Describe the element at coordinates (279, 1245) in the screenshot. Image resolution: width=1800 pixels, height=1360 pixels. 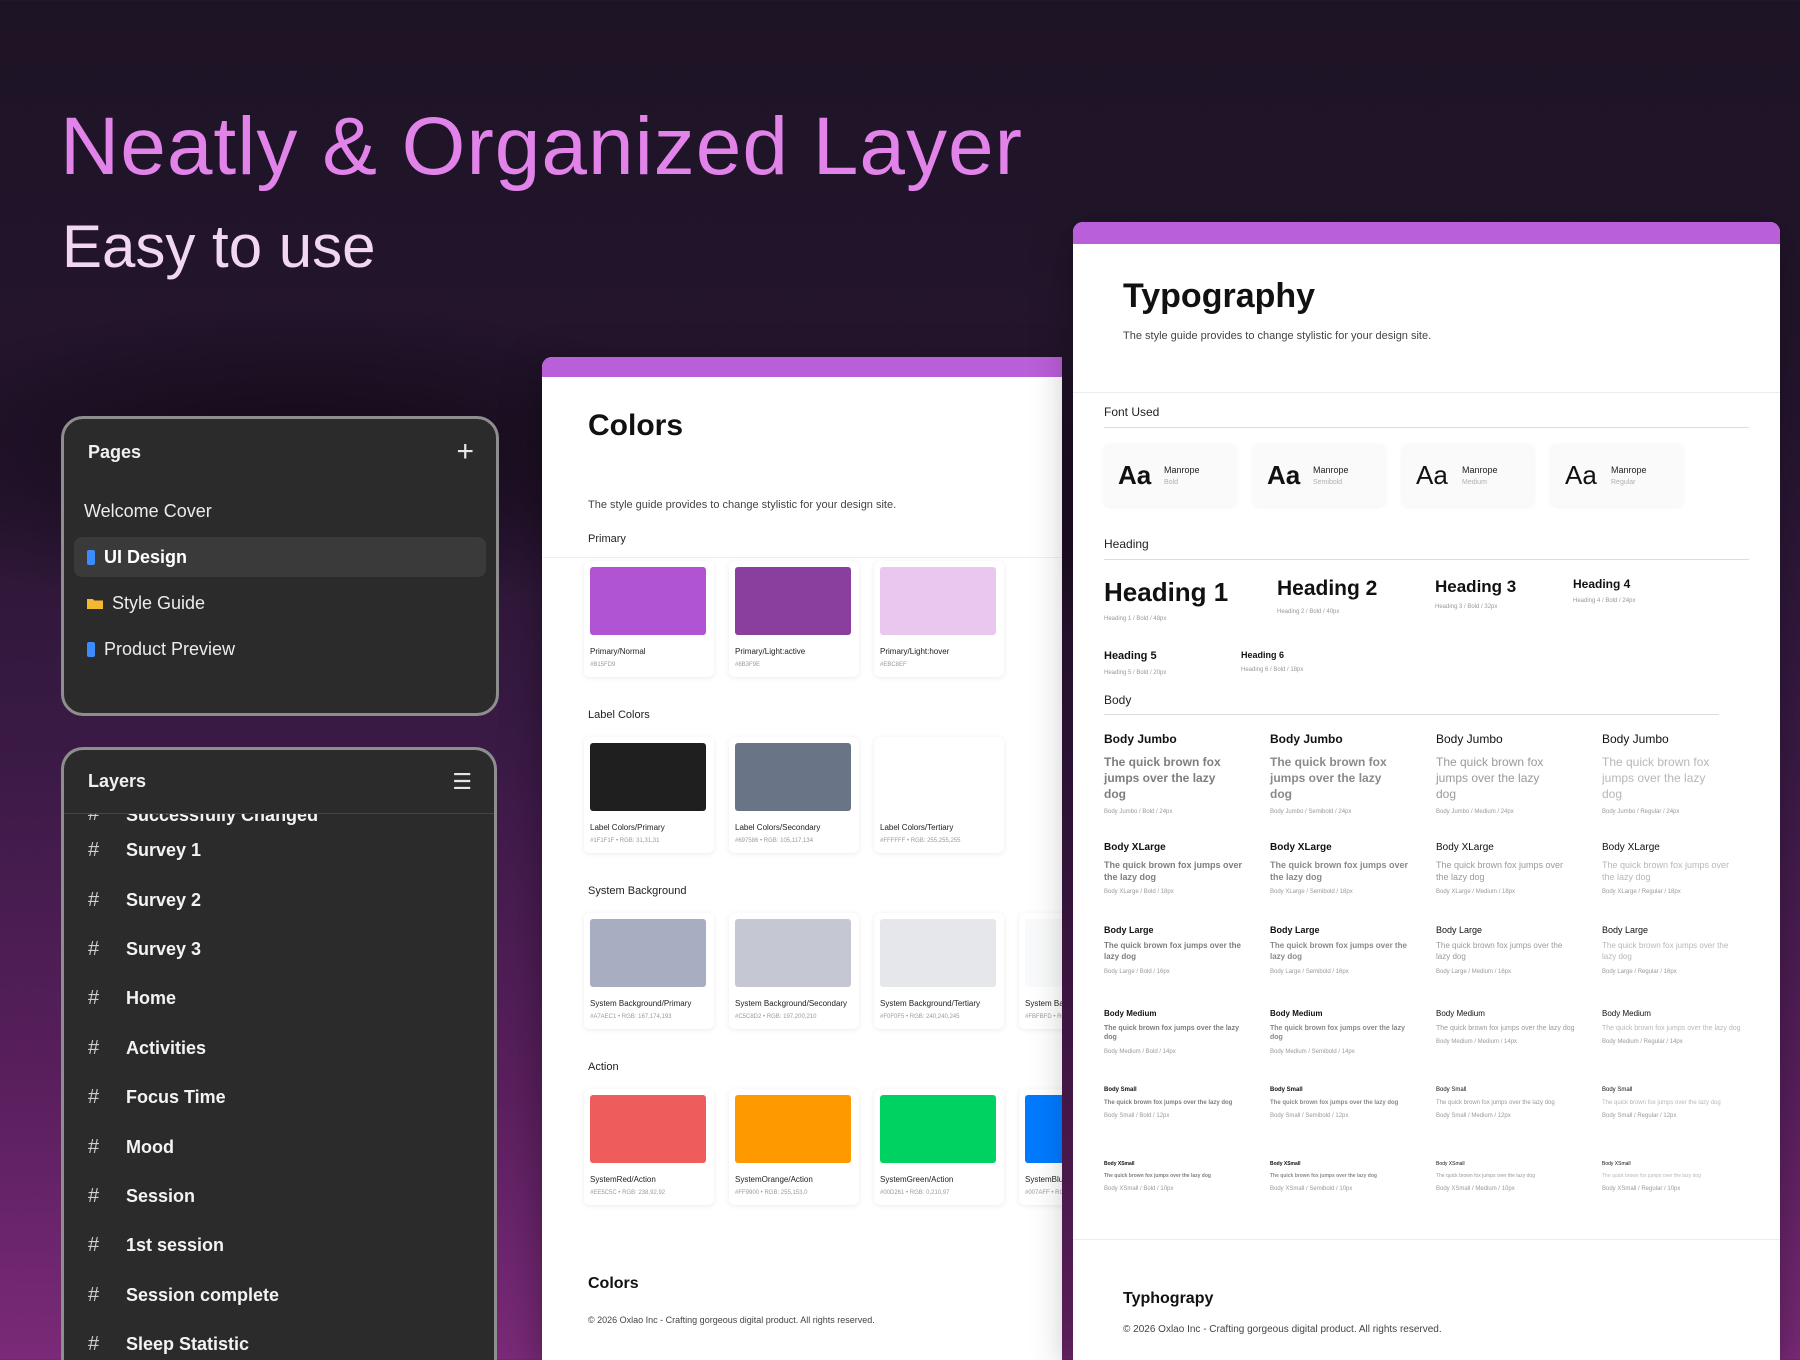
I see `layer-item: #1st session` at that location.